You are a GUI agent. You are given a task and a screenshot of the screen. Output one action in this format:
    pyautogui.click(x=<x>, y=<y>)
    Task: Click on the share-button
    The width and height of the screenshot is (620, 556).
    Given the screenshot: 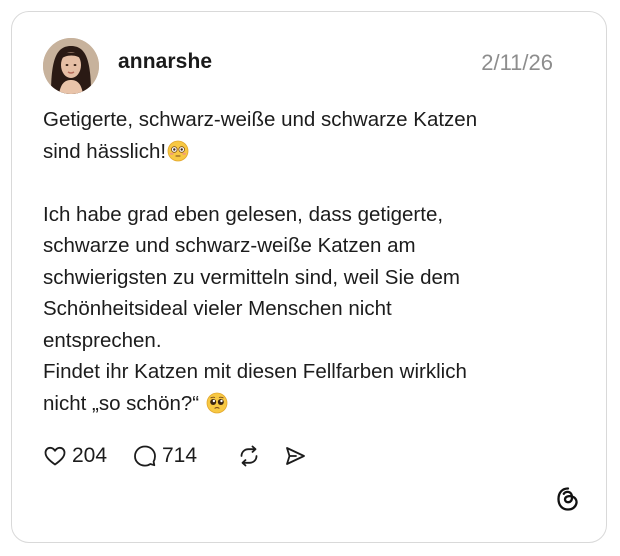 What is the action you would take?
    pyautogui.click(x=298, y=456)
    